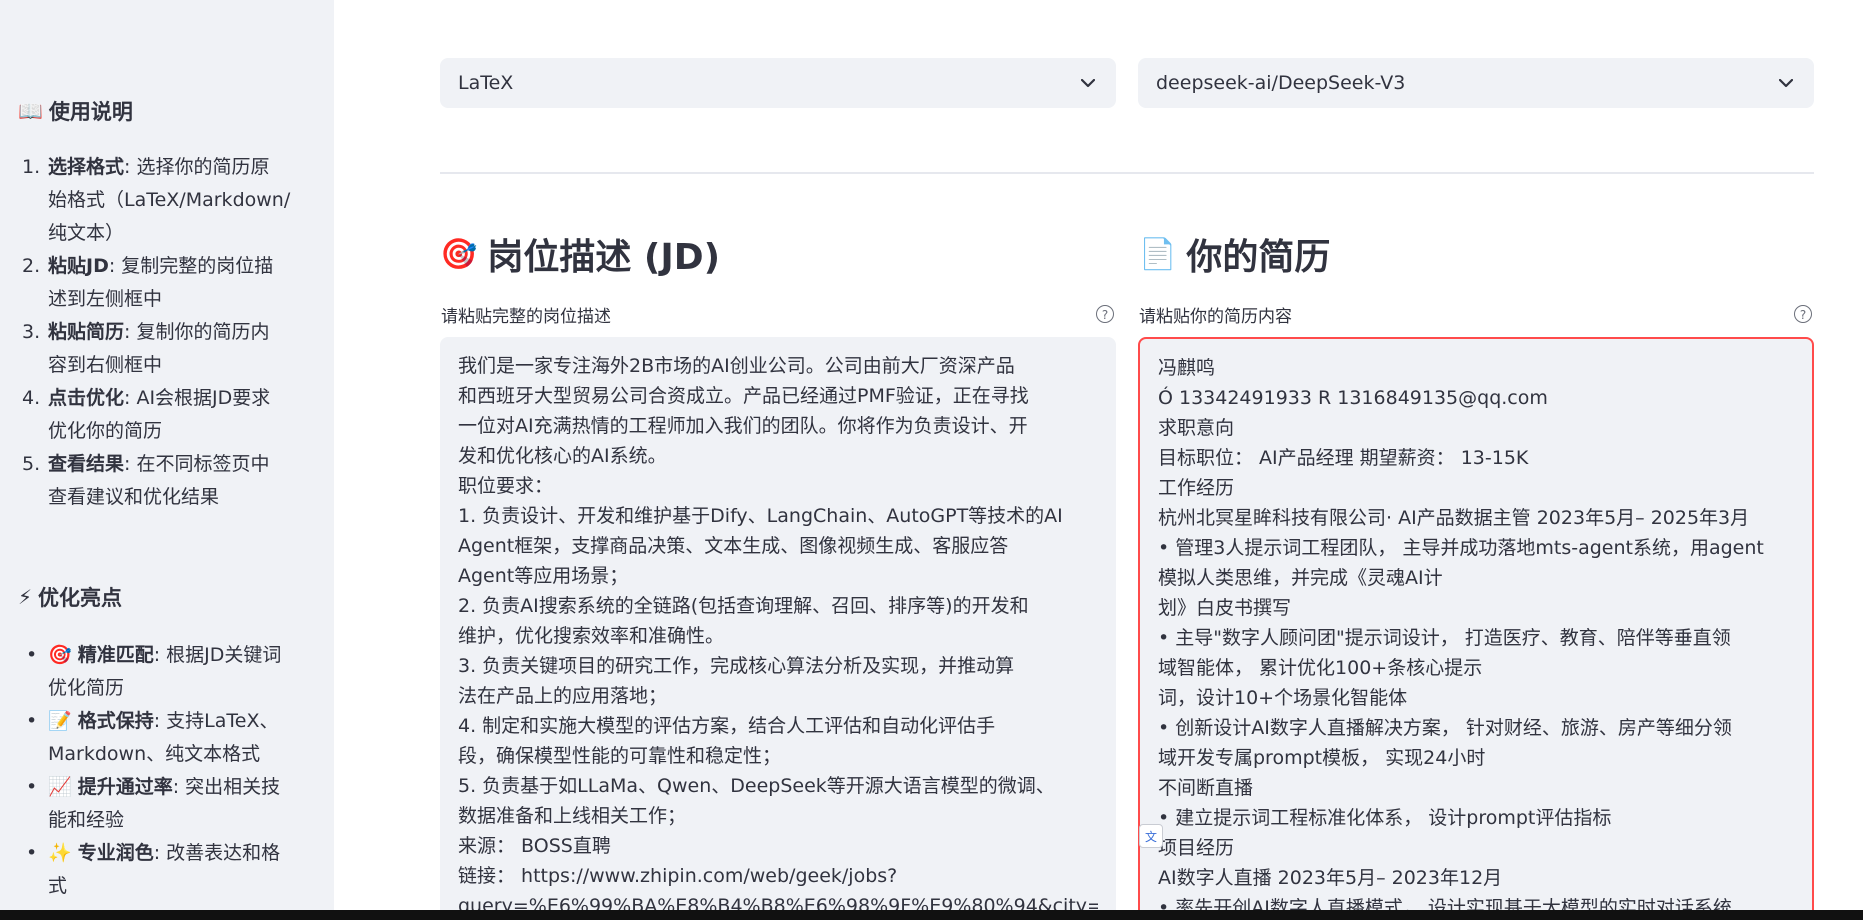 The image size is (1863, 920). What do you see at coordinates (86, 332) in the screenshot?
I see `step-title: 粘贴简历` at bounding box center [86, 332].